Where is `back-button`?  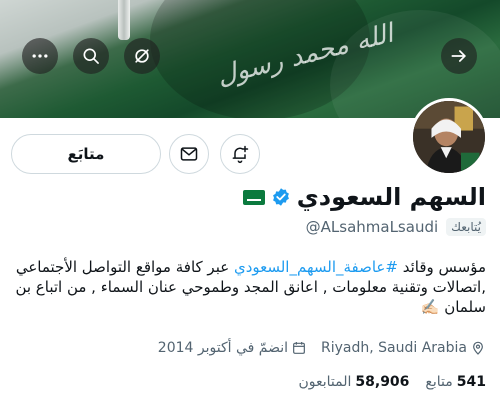
back-button is located at coordinates (459, 56).